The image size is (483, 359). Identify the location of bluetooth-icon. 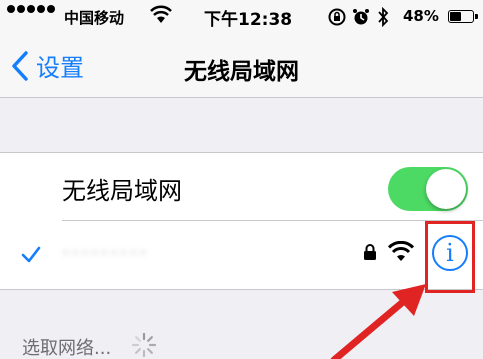
(383, 17).